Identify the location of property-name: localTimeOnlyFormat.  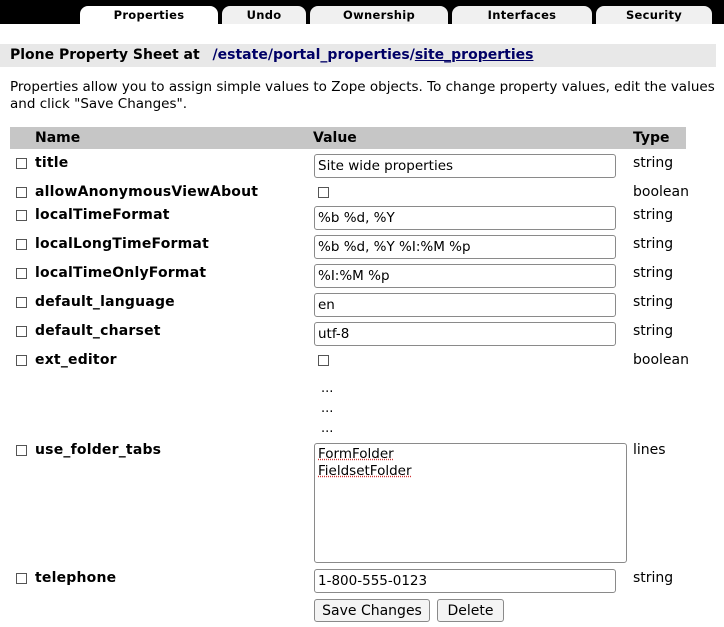
(121, 273).